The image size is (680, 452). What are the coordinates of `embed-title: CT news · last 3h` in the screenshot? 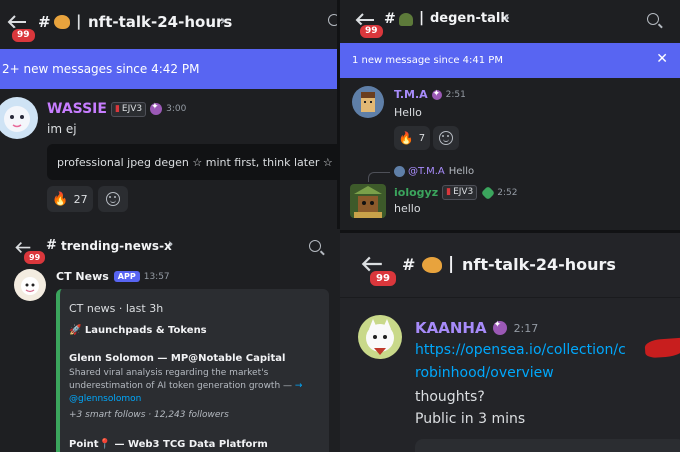 It's located at (116, 308).